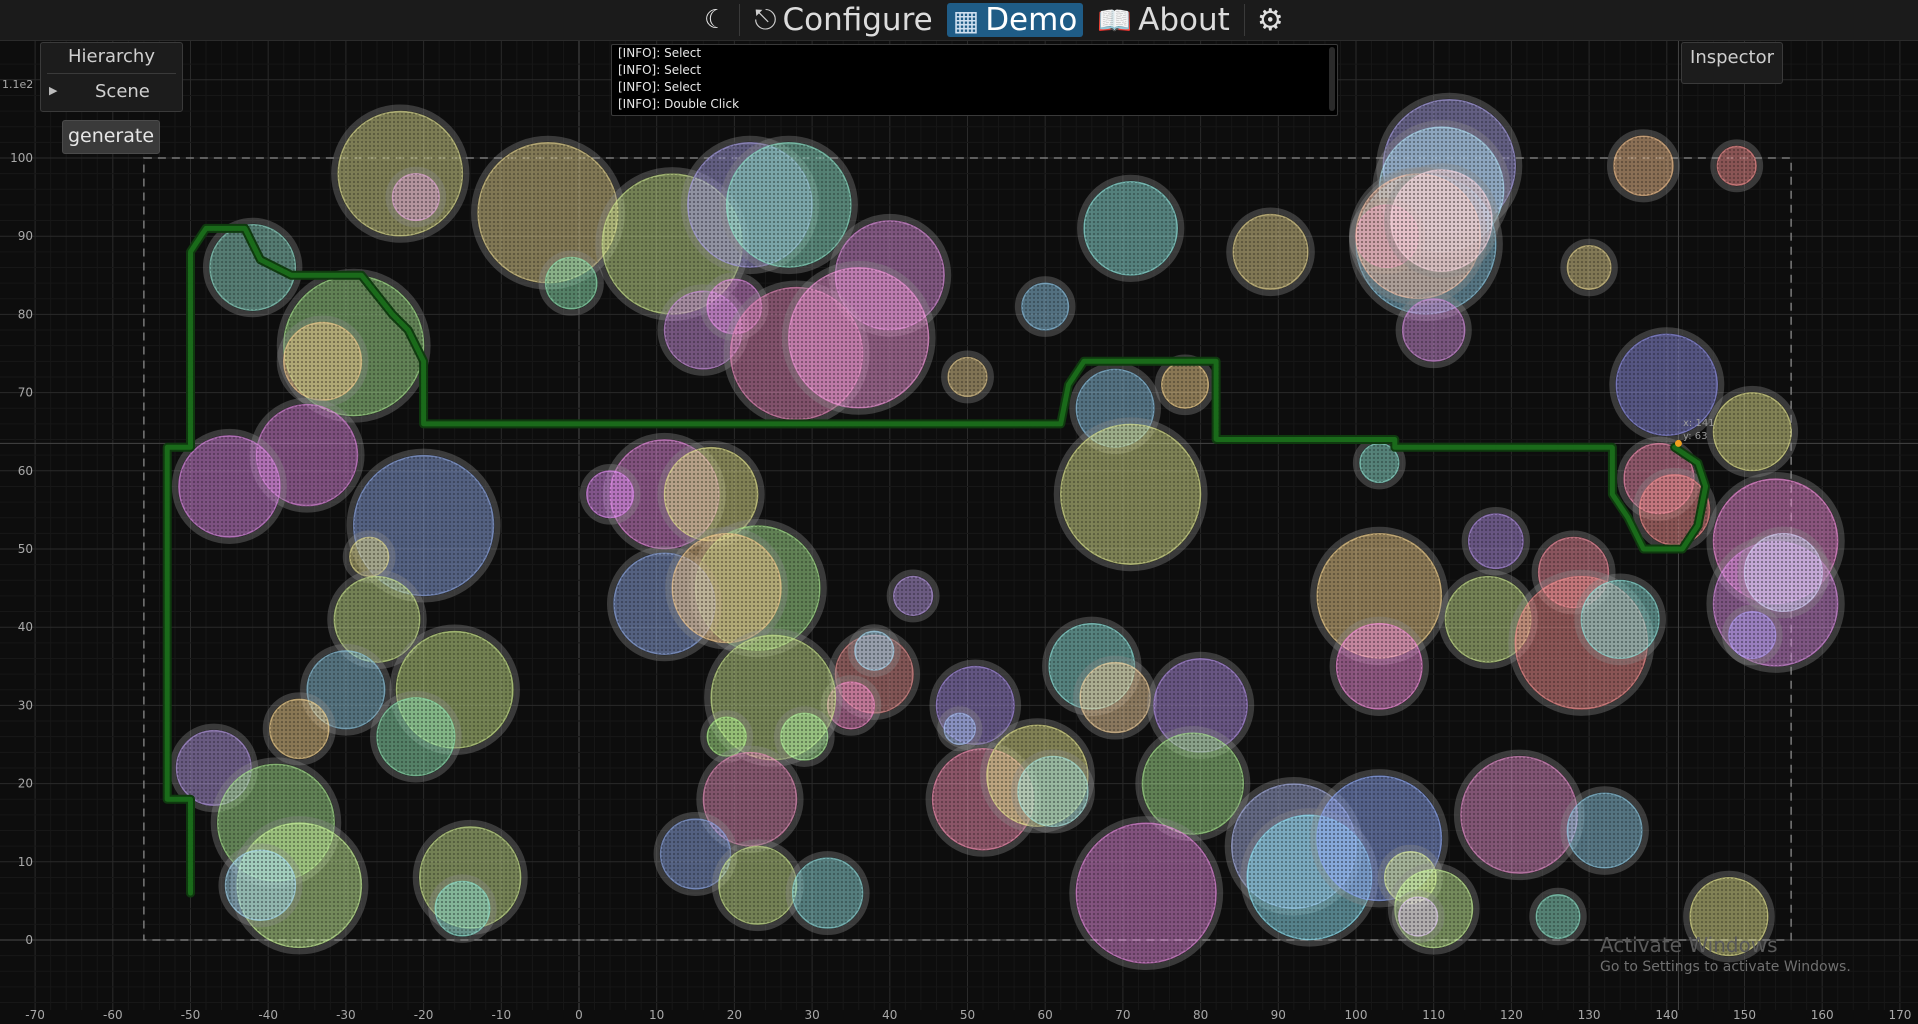 This screenshot has width=1918, height=1024. I want to click on collapse-triangle-icon: ▶, so click(53, 90).